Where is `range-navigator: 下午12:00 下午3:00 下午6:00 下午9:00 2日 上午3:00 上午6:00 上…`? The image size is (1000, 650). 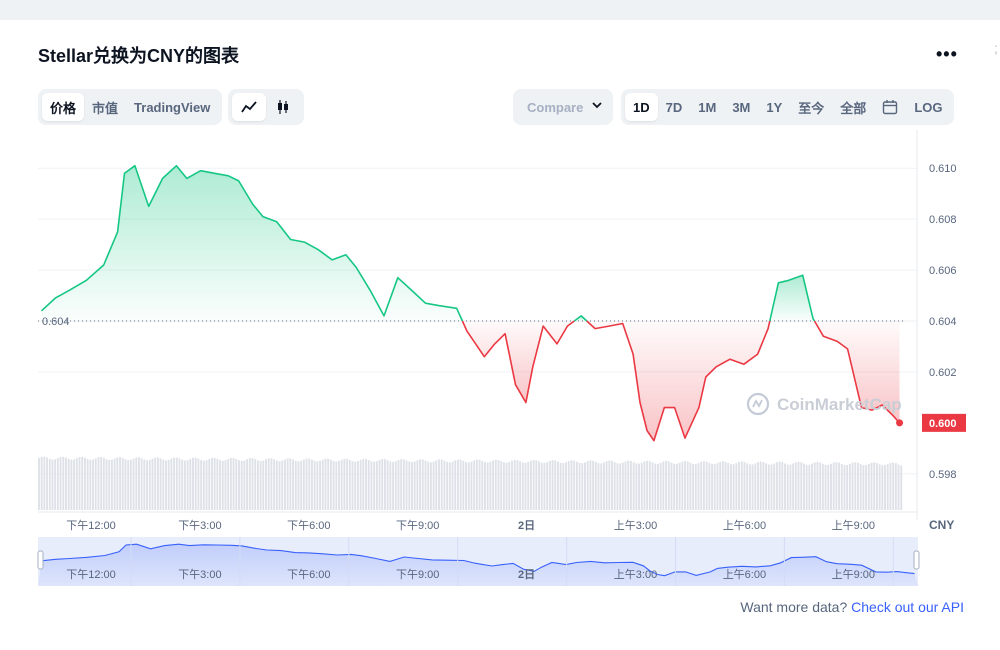
range-navigator: 下午12:00 下午3:00 下午6:00 下午9:00 2日 上午3:00 上午6:00 上… is located at coordinates (478, 561).